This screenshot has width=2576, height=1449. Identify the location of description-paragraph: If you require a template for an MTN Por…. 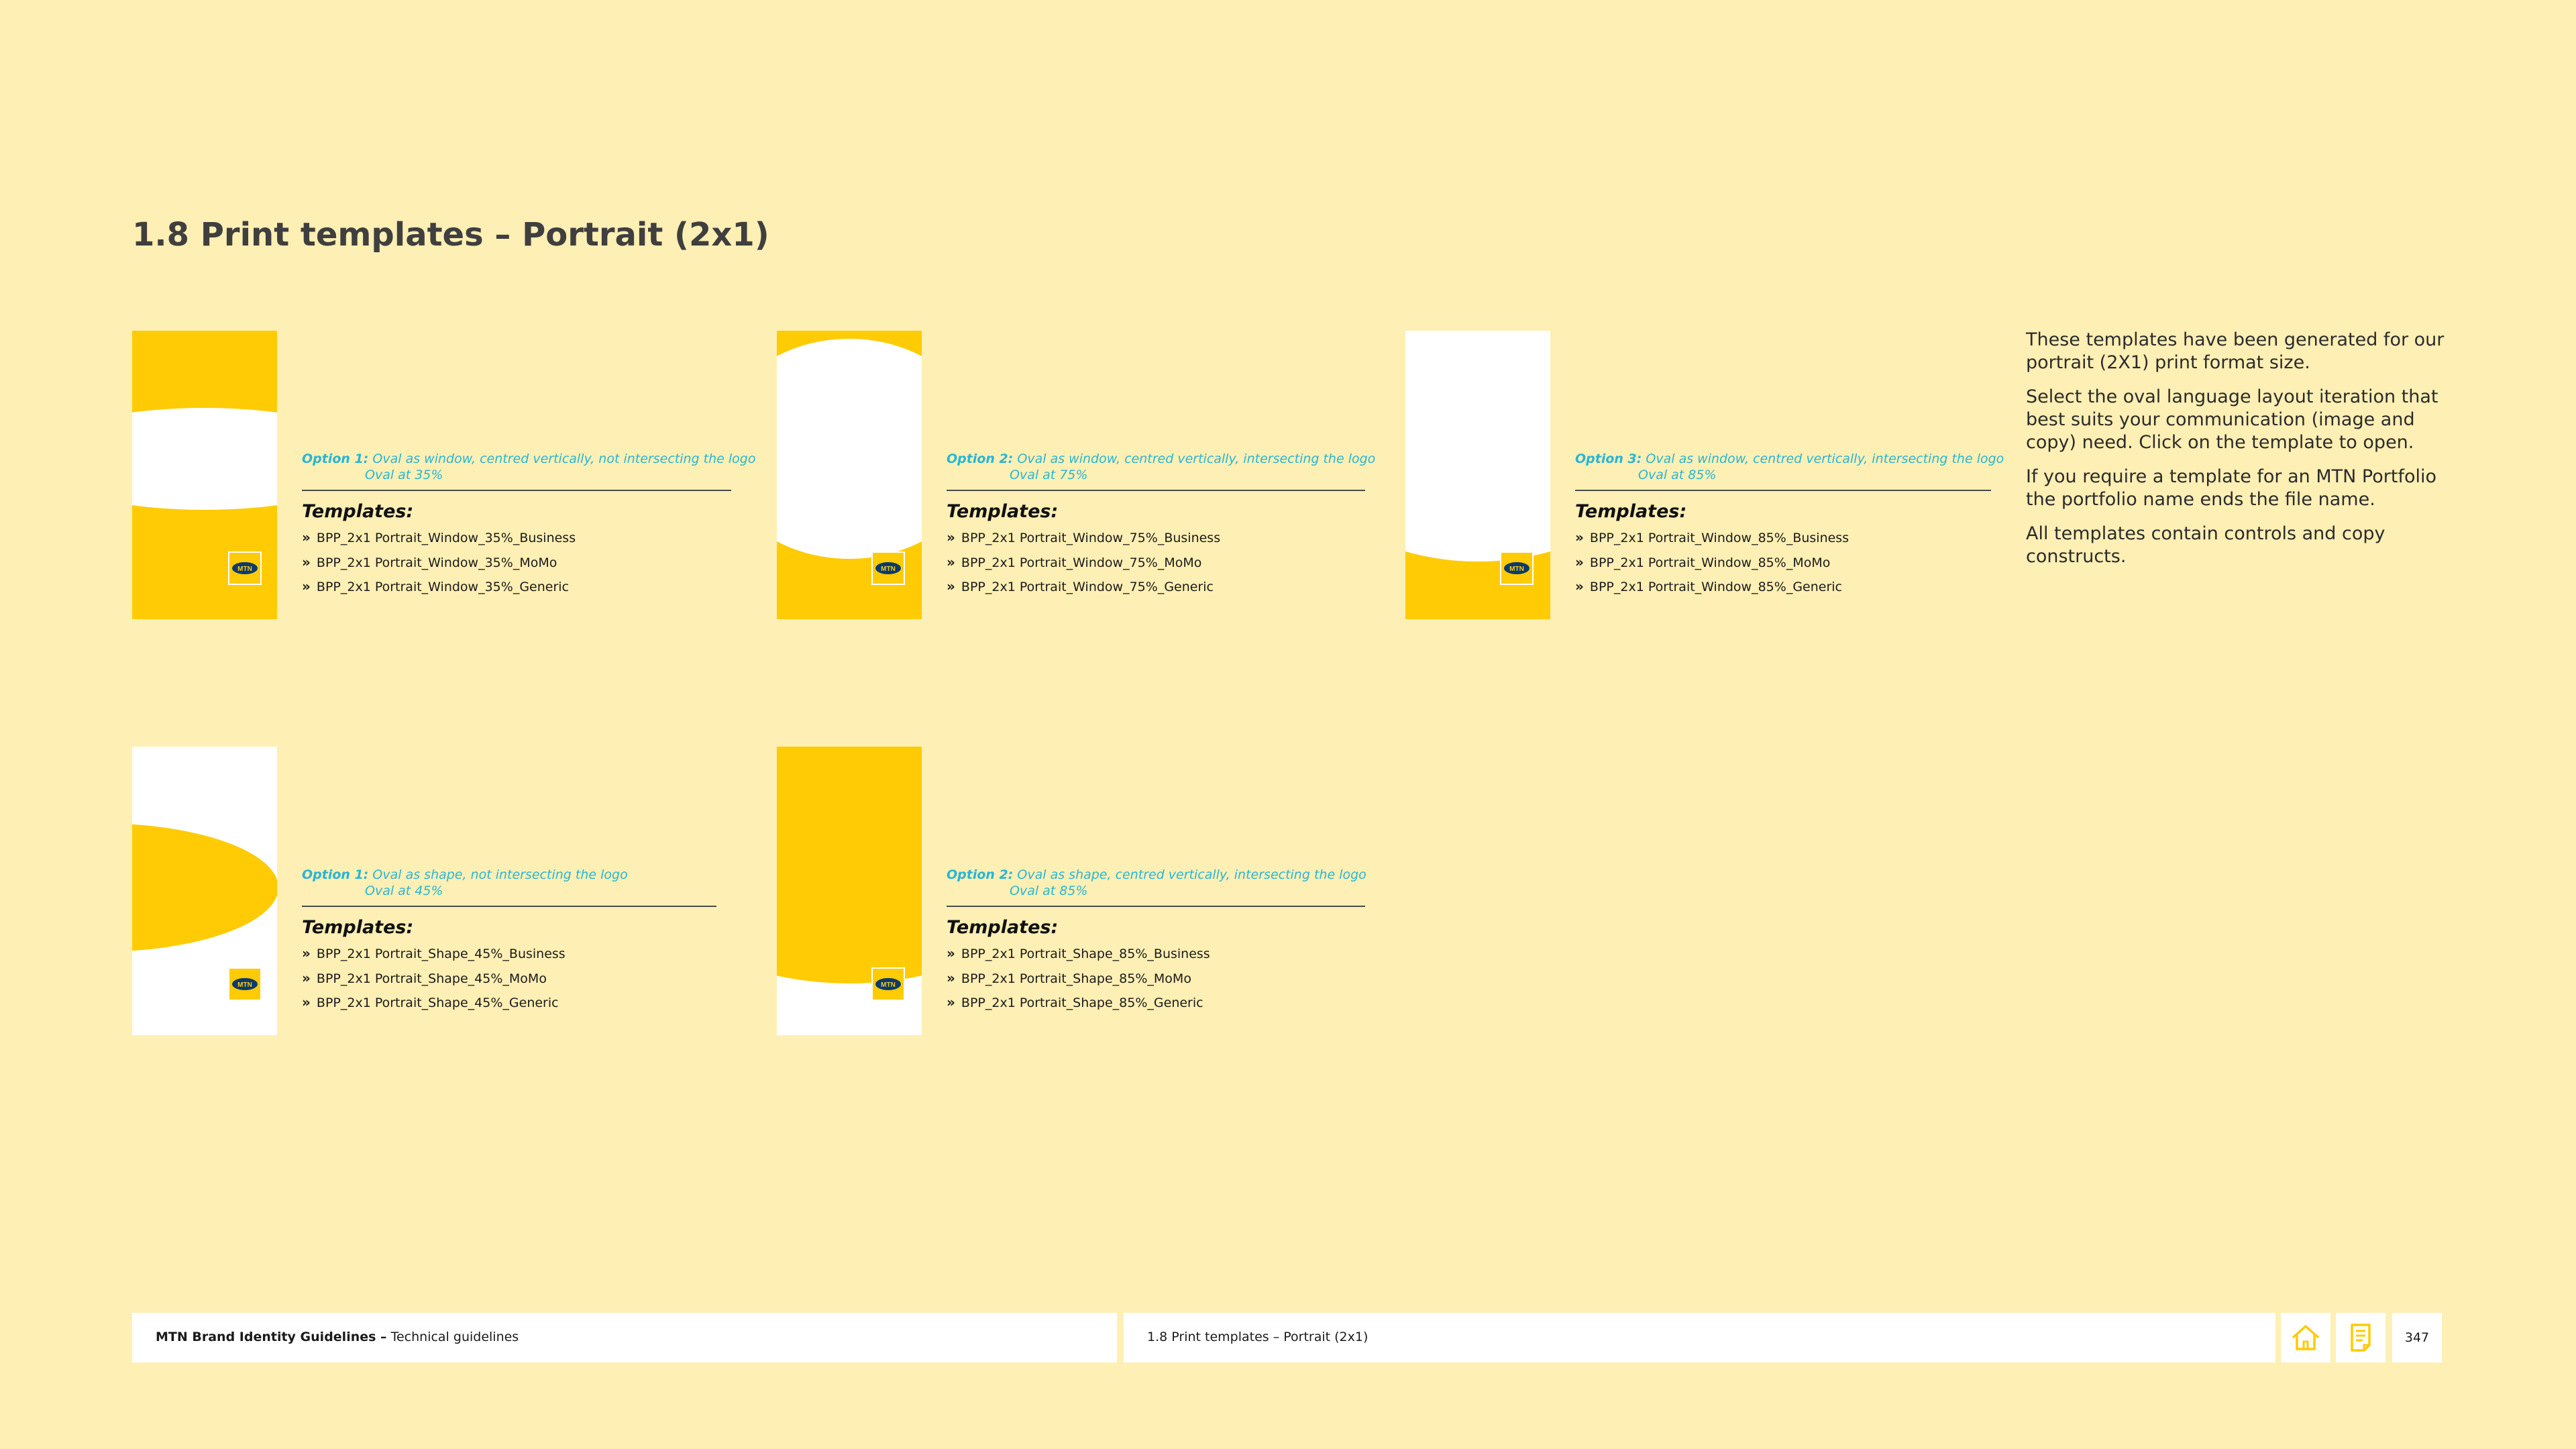
(2231, 488).